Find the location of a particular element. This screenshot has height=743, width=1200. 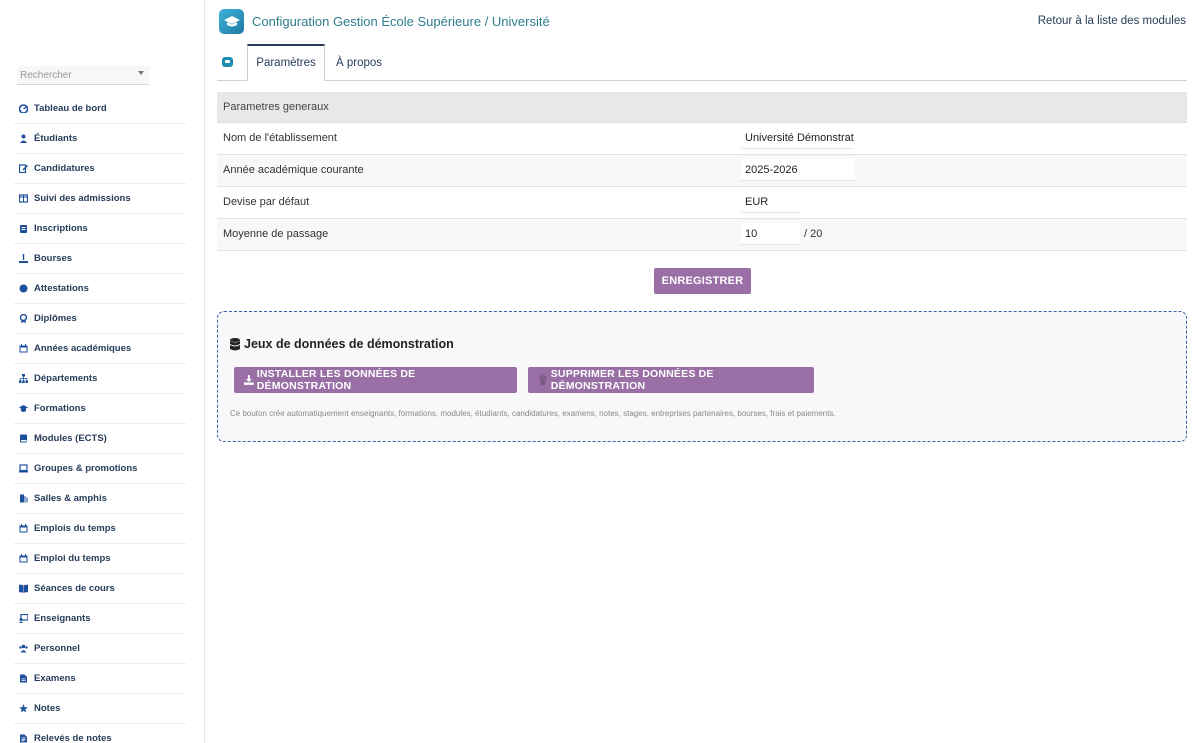

sidebar-item-label: Emplois du temps is located at coordinates (75, 528).